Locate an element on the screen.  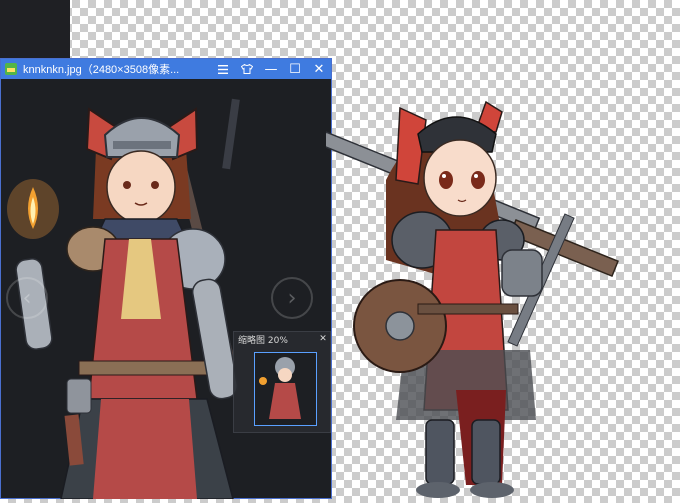
navigator-zoom-label: 缩略图 20% is located at coordinates (263, 340).